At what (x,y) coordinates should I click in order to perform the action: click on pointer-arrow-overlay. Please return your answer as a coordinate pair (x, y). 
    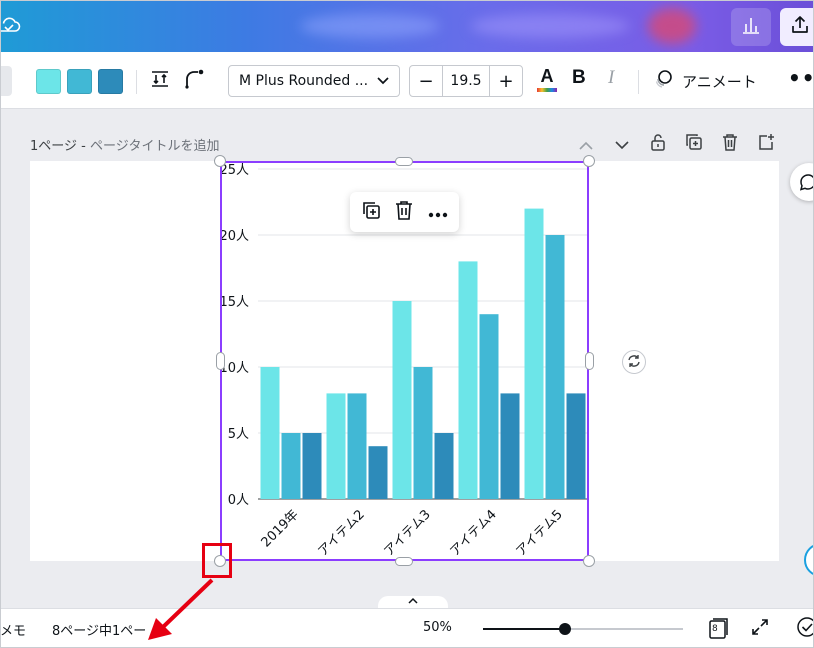
    Looking at the image, I should click on (181, 609).